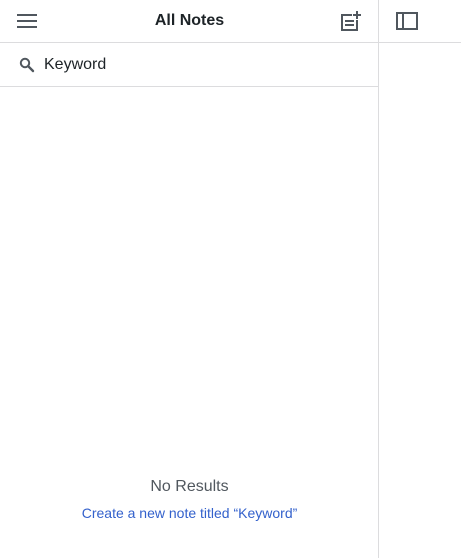 The height and width of the screenshot is (558, 461). I want to click on search-input, so click(204, 65).